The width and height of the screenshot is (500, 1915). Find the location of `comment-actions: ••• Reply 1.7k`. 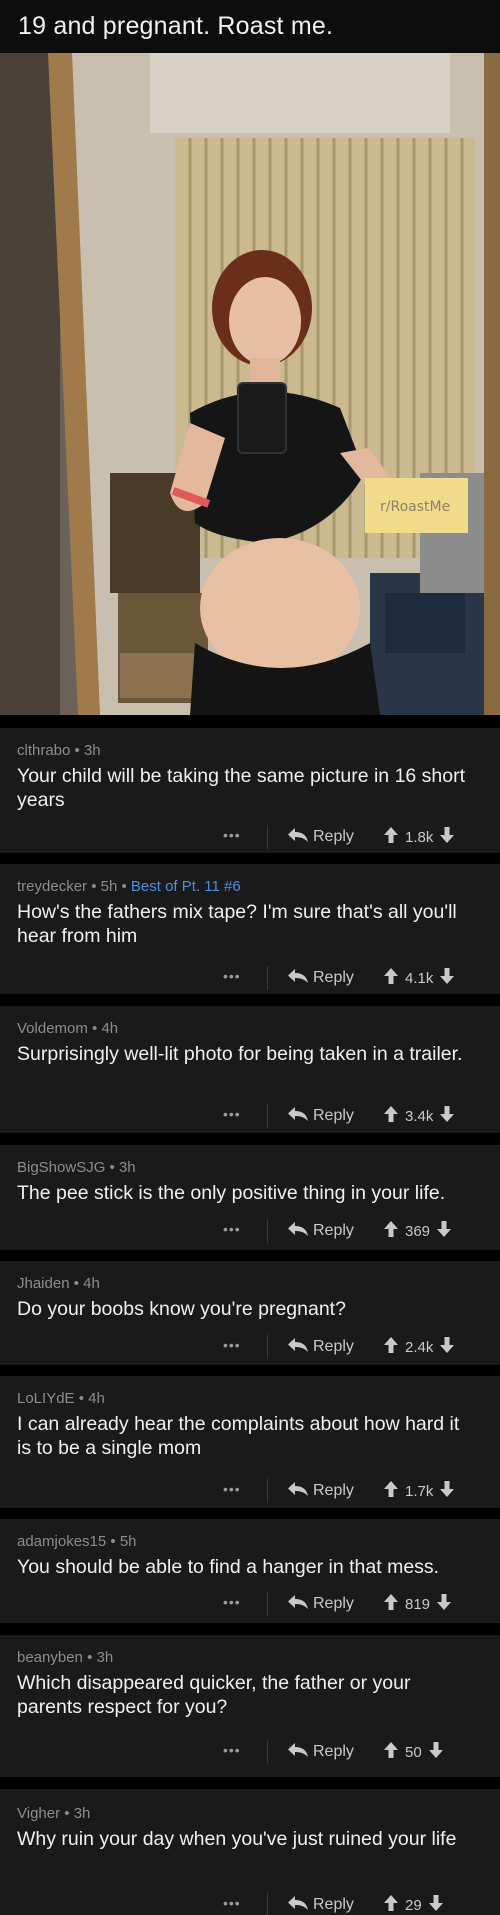

comment-actions: ••• Reply 1.7k is located at coordinates (250, 1492).